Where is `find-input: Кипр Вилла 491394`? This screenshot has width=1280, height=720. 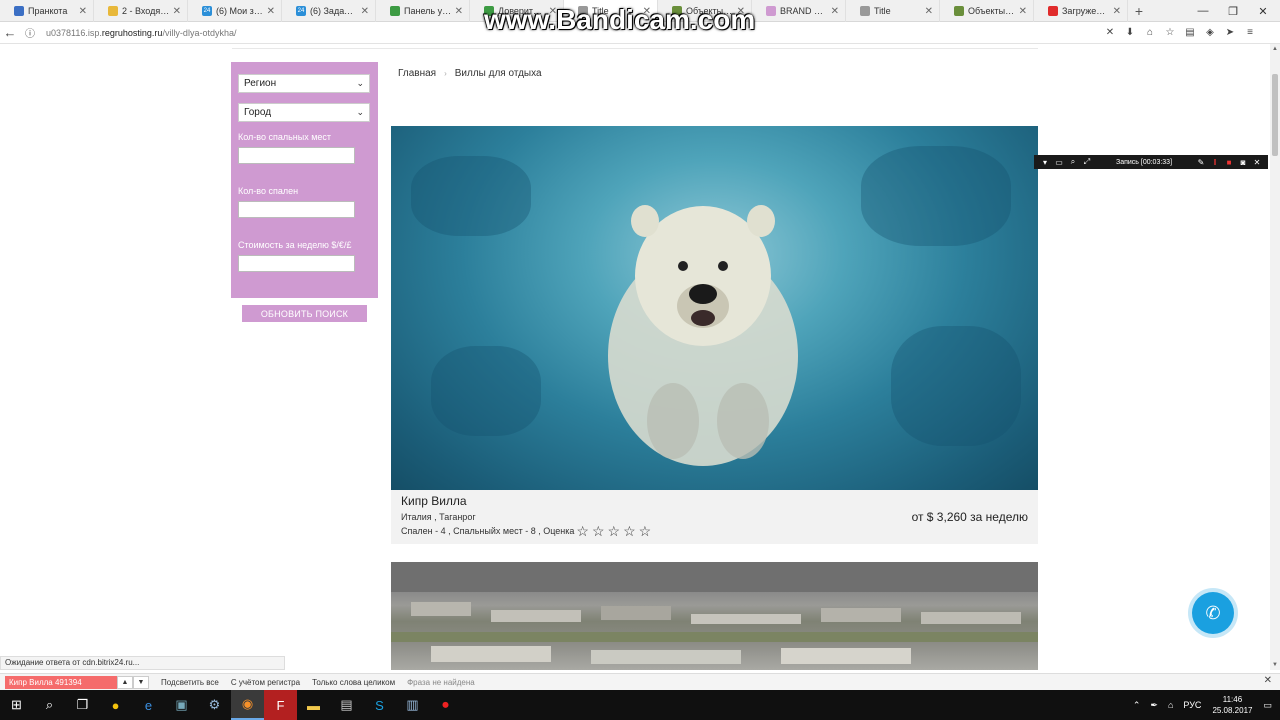
find-input: Кипр Вилла 491394 is located at coordinates (61, 682).